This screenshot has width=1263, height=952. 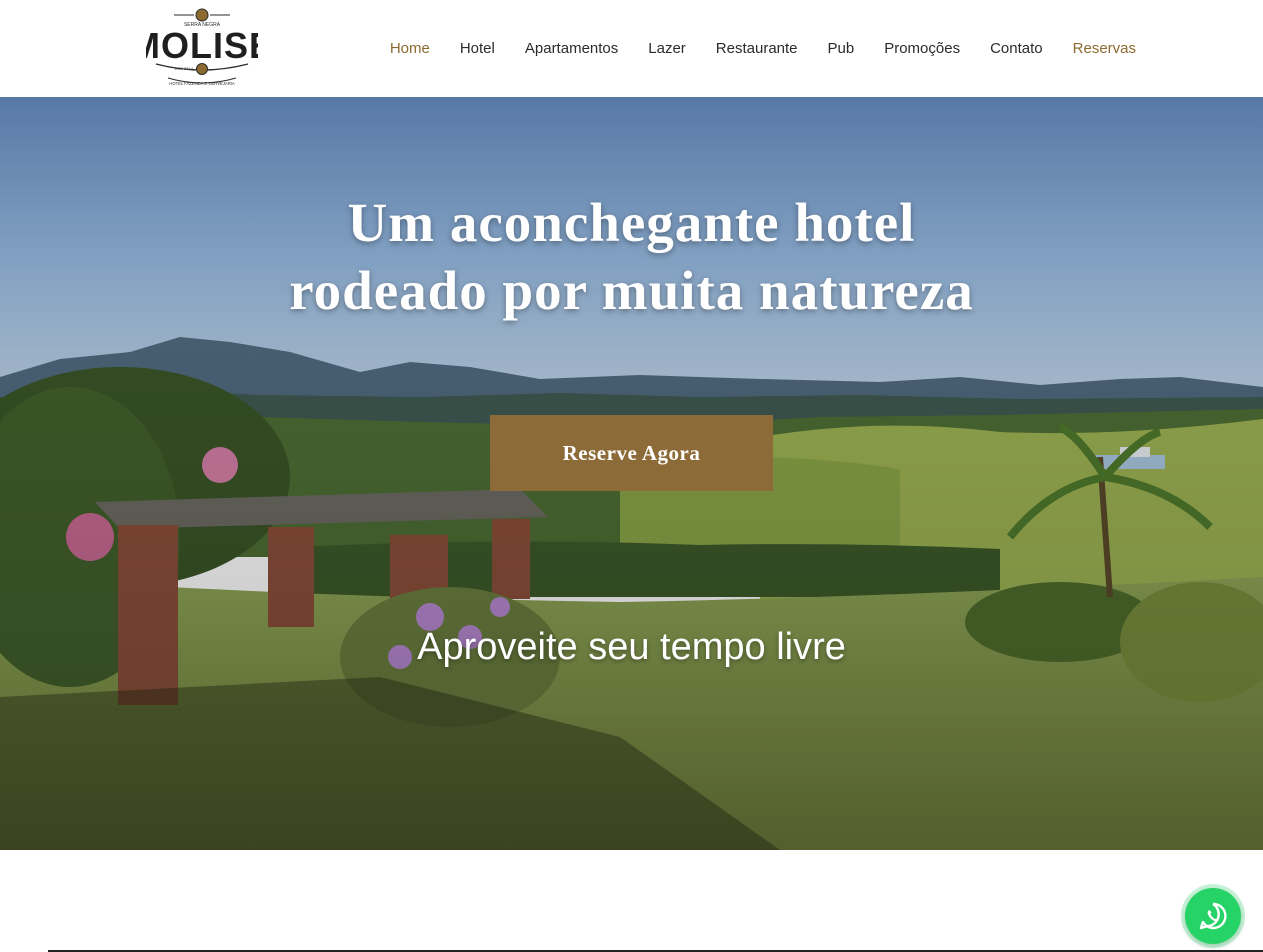 I want to click on hero-title-line1: Um aconchegante hotel, so click(x=631, y=222).